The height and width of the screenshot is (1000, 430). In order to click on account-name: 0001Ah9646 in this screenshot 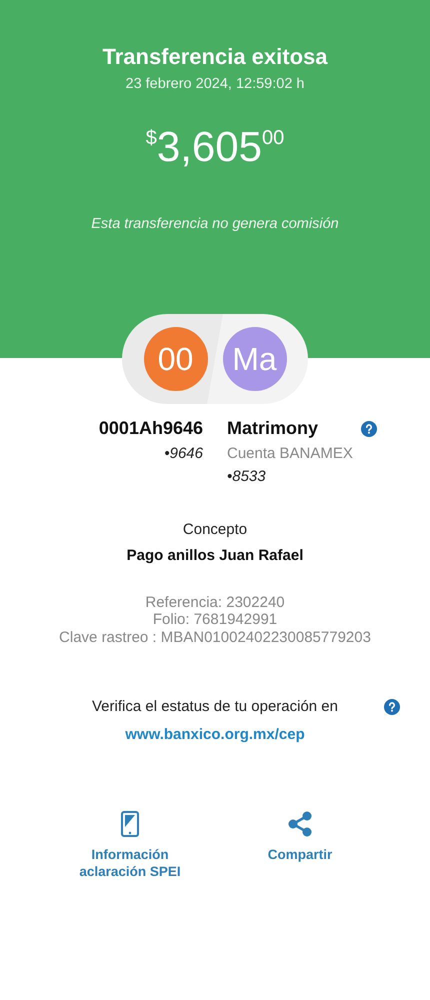, I will do `click(150, 428)`.